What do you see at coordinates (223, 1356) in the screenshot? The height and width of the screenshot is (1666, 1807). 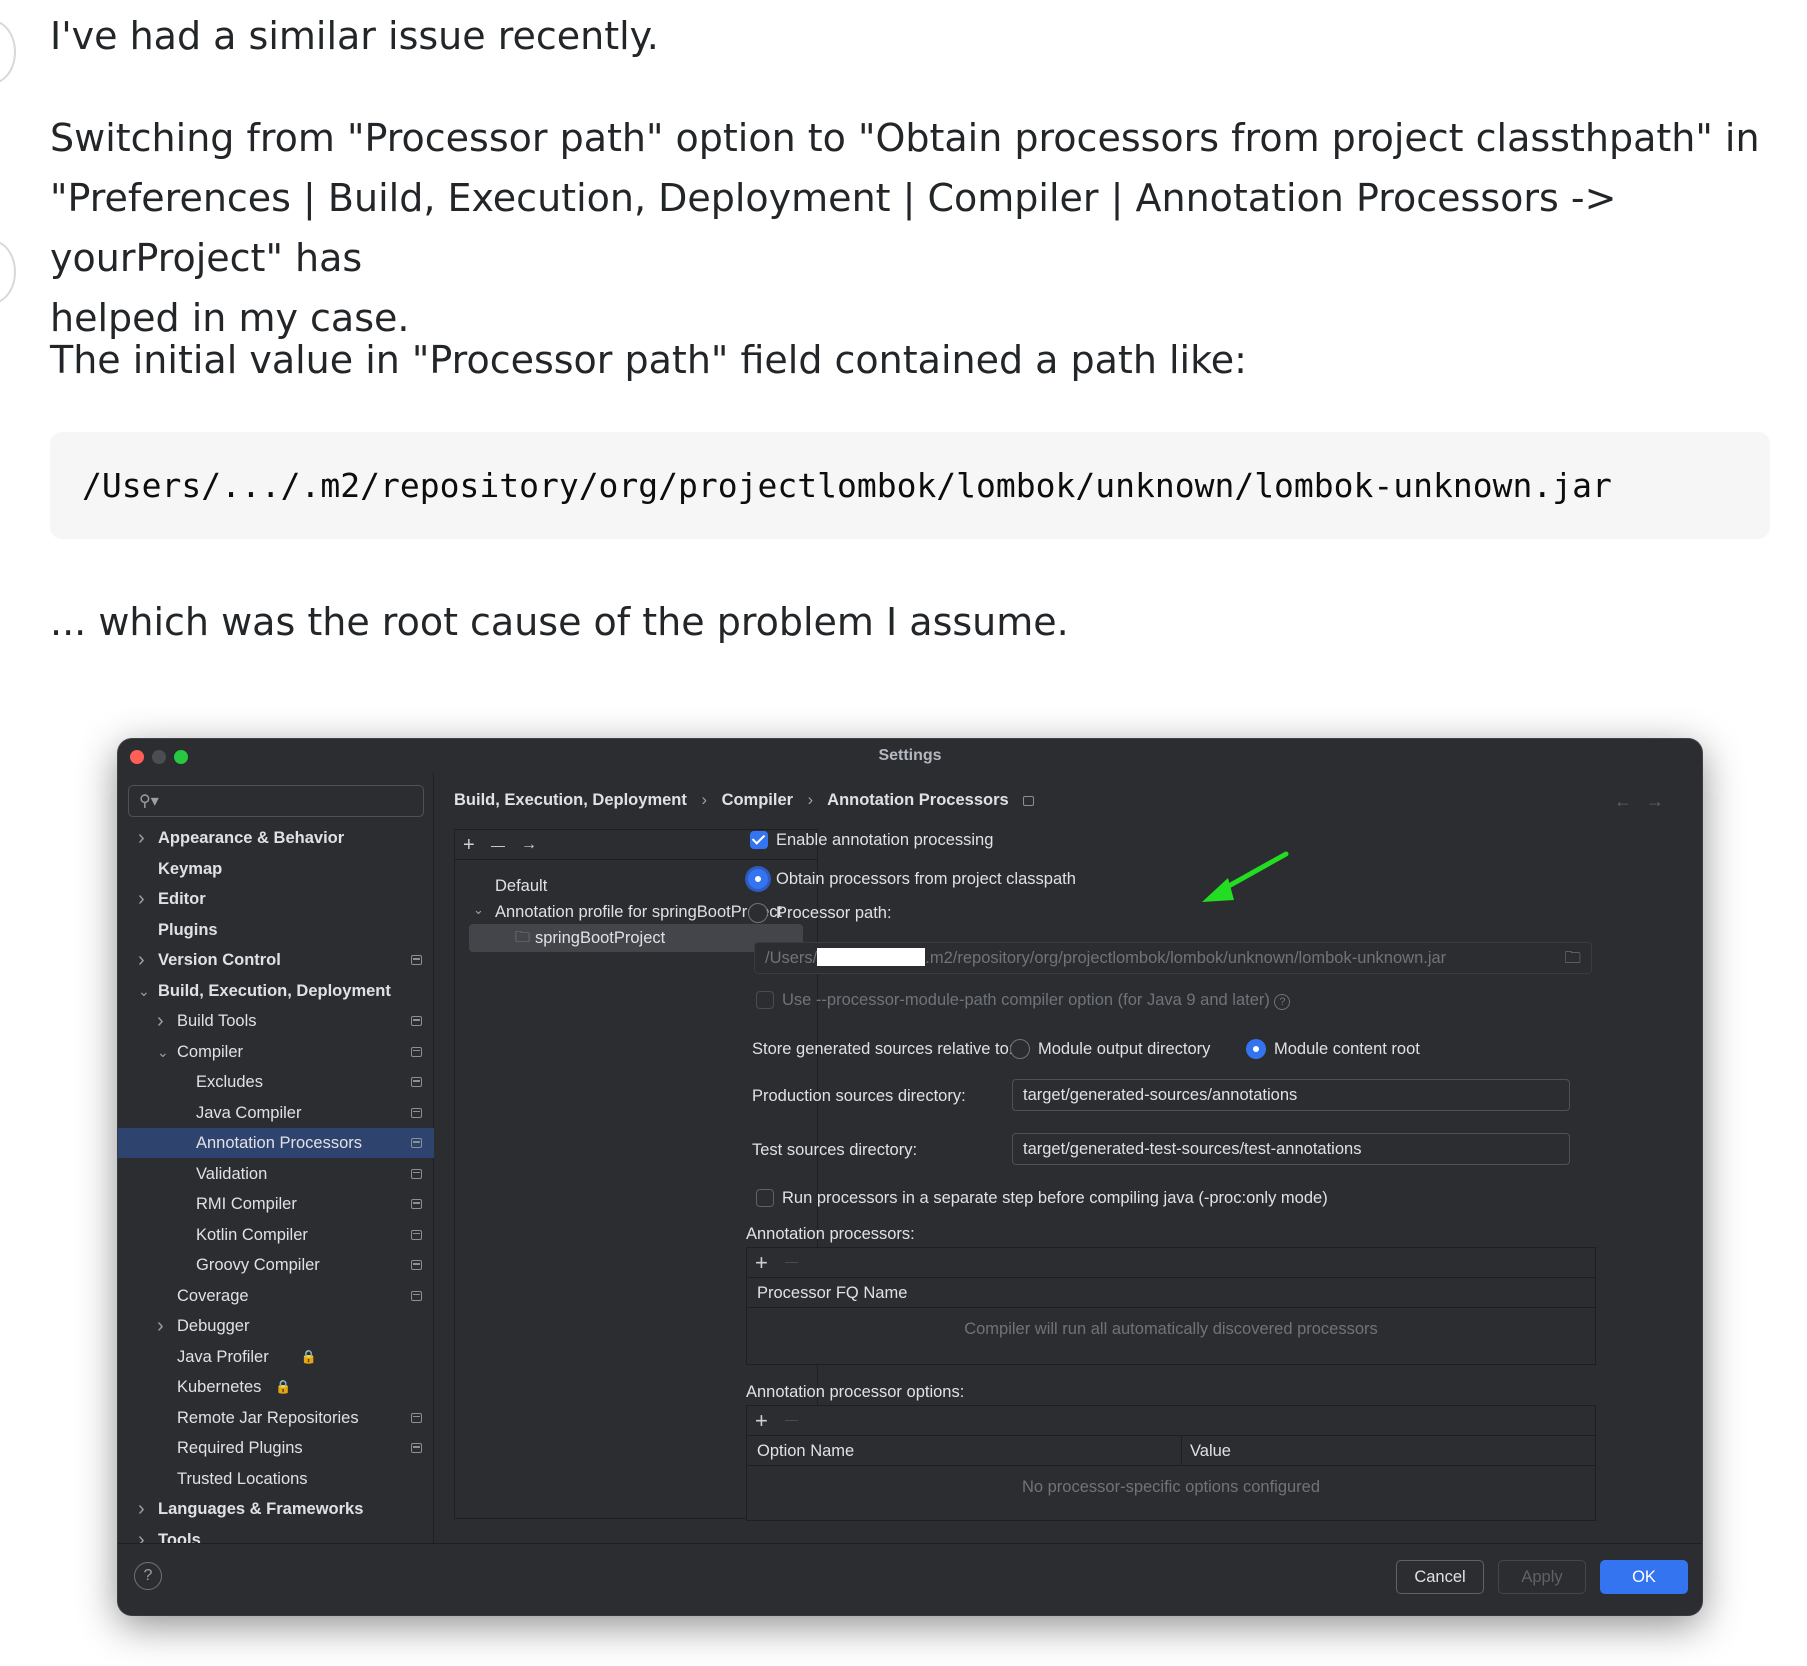 I see `sidebar-item-label: Java Profiler` at bounding box center [223, 1356].